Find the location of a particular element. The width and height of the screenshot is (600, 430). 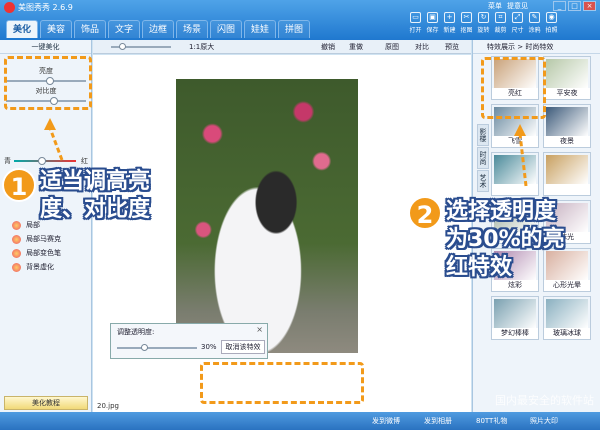

step-2-badge: 2 is located at coordinates (425, 213).